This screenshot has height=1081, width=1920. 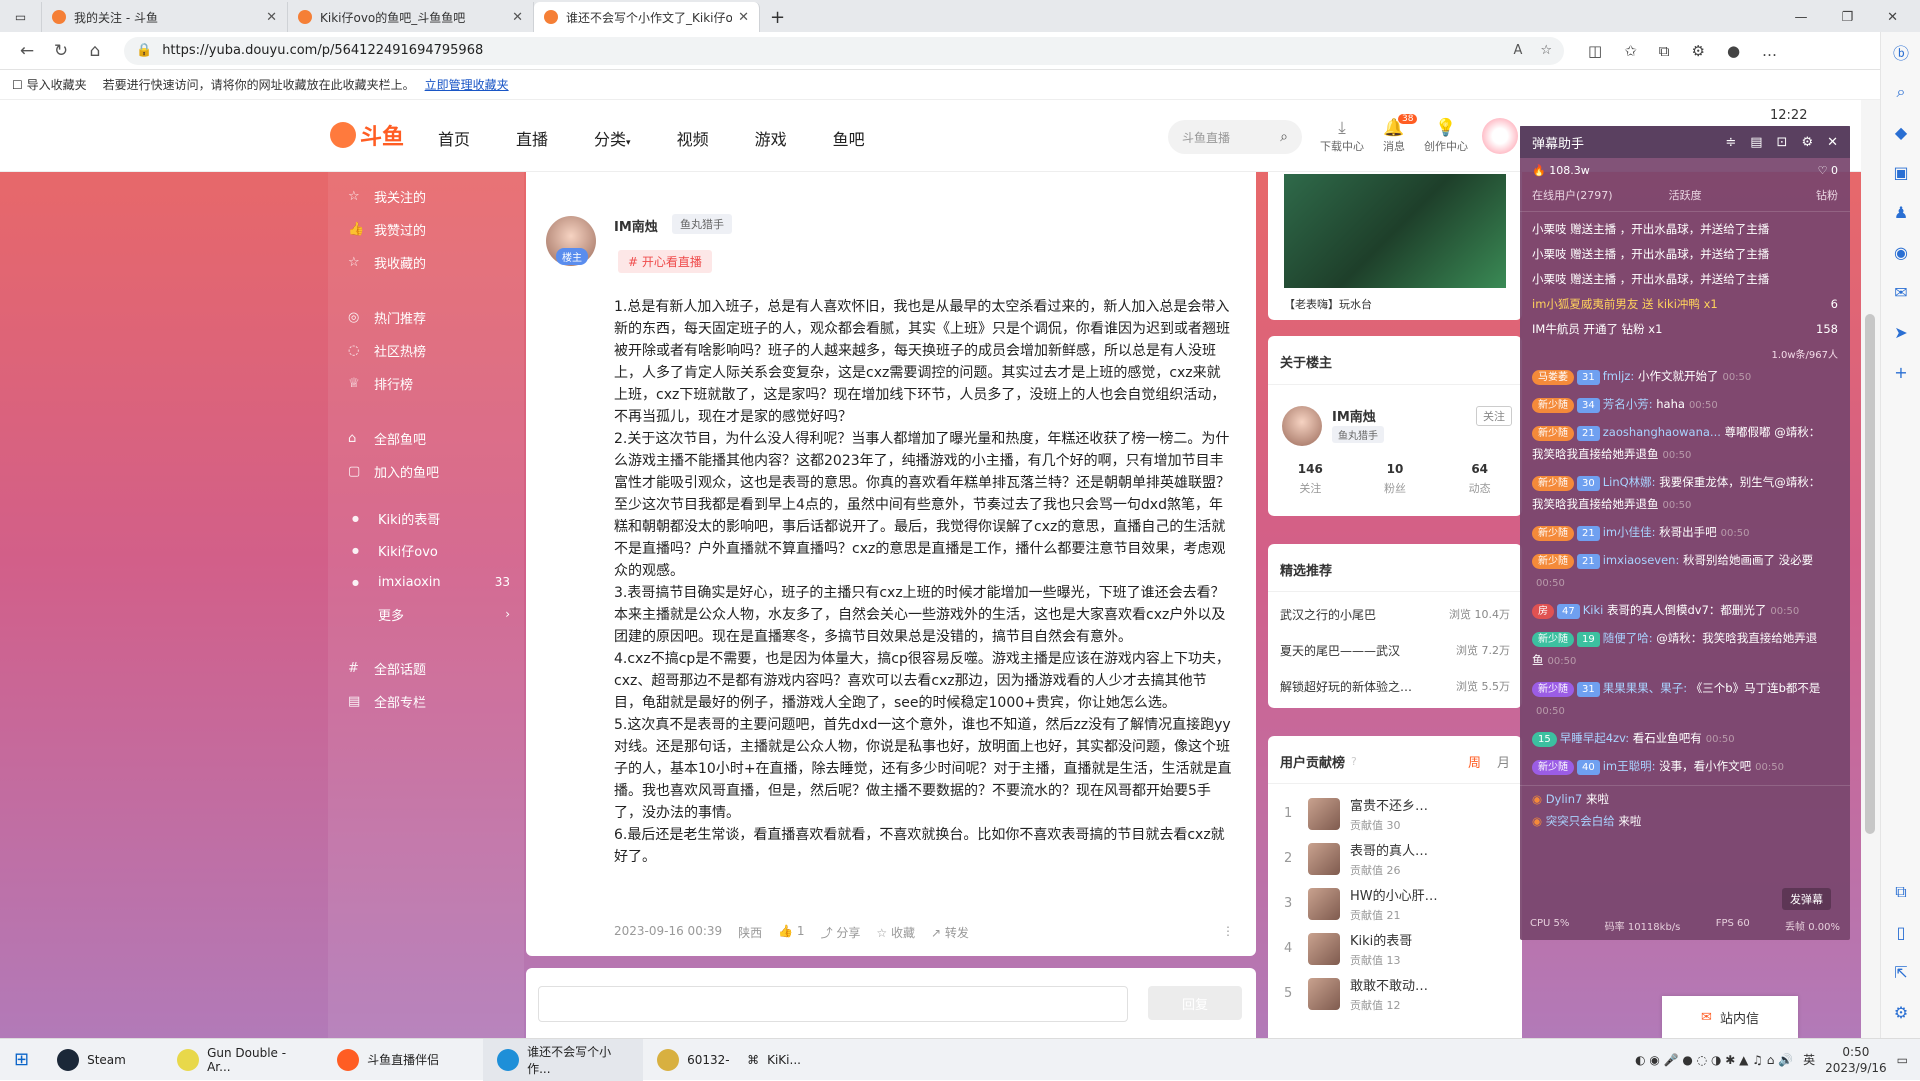 I want to click on follow-button: 关注, so click(x=1494, y=416).